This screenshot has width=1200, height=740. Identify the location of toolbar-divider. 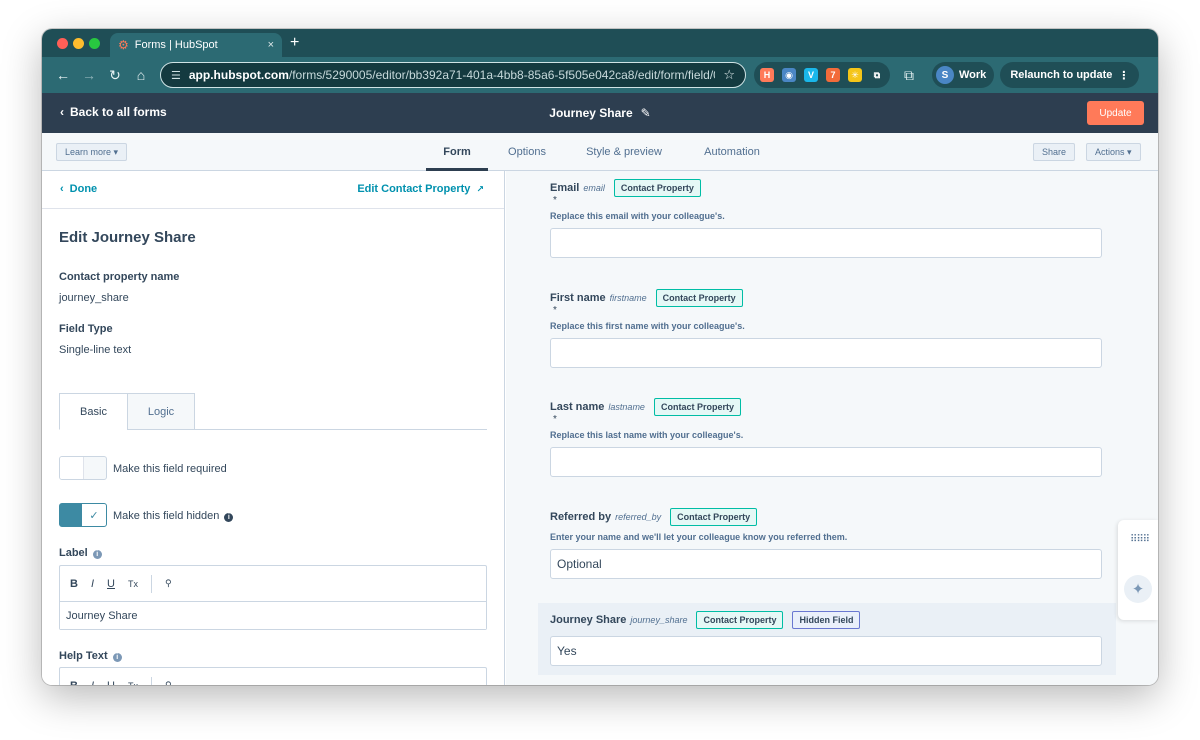
(151, 583).